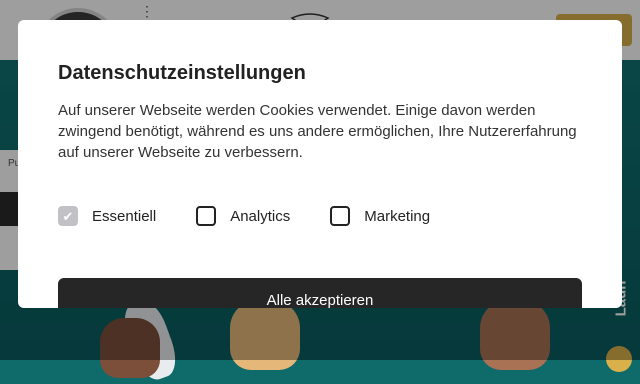 The width and height of the screenshot is (640, 384). I want to click on essential-checkbox: ✔, so click(68, 216).